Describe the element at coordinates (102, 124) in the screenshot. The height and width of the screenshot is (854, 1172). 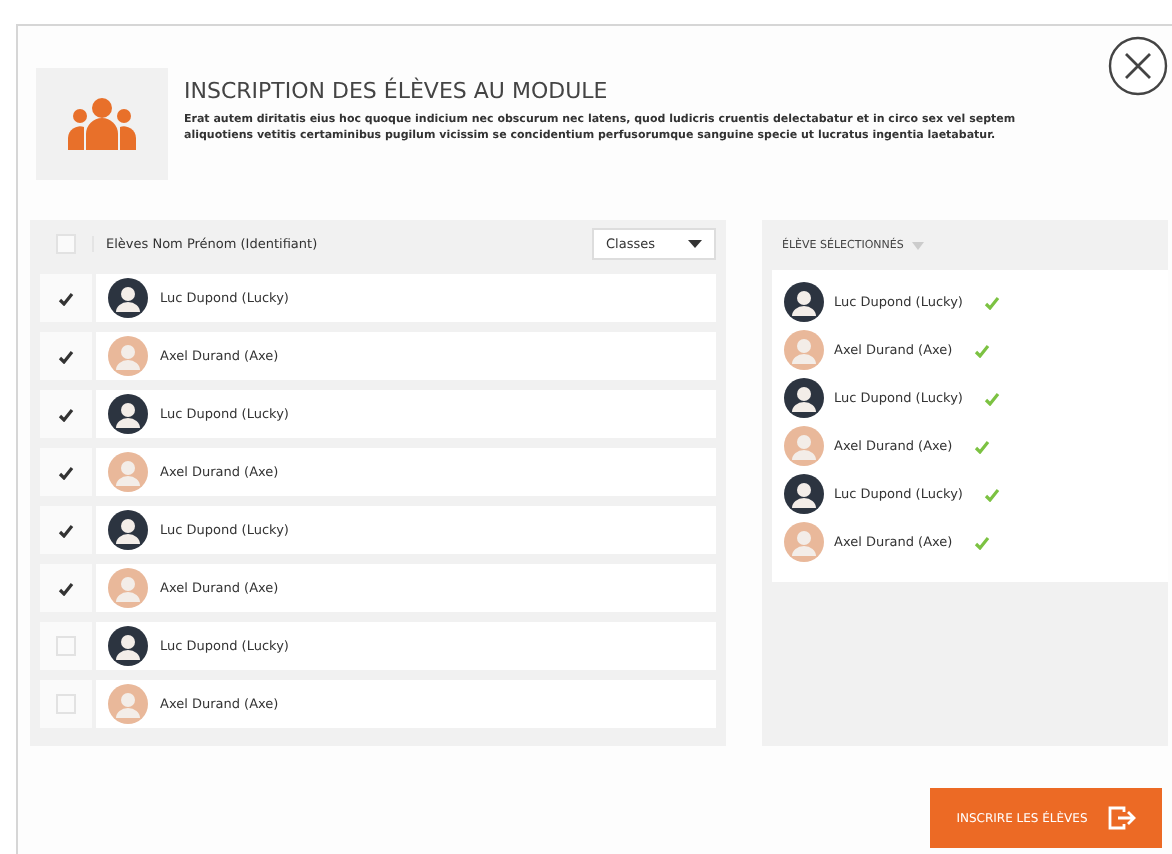
I see `group-icon` at that location.